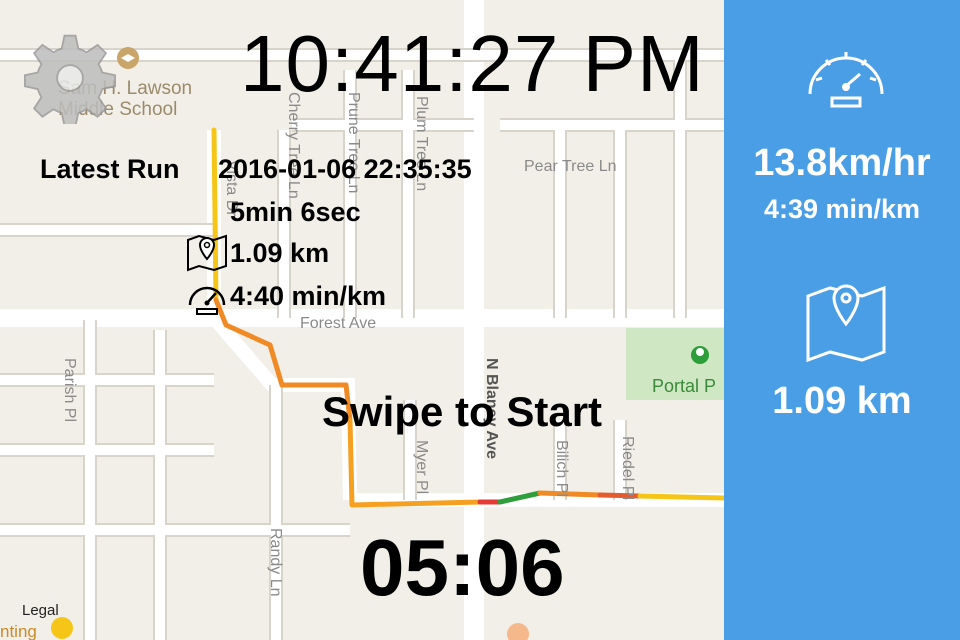 The image size is (960, 640). What do you see at coordinates (842, 209) in the screenshot?
I see `current-pace: 4:39 min/km` at bounding box center [842, 209].